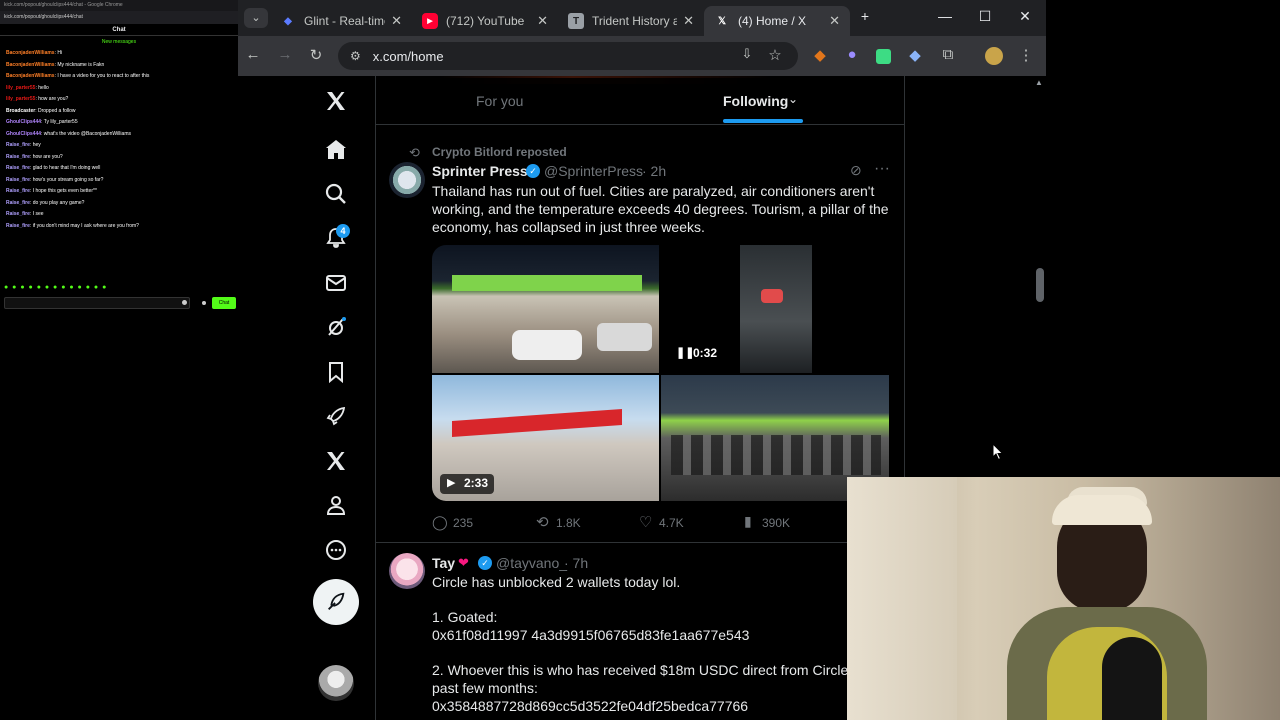  I want to click on forward-arrow-icon: →, so click(285, 56).